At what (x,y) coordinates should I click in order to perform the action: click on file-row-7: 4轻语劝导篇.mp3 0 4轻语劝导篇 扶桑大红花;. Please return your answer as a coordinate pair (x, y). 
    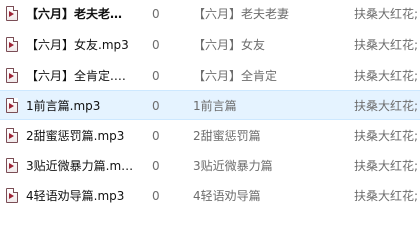
    Looking at the image, I should click on (210, 196).